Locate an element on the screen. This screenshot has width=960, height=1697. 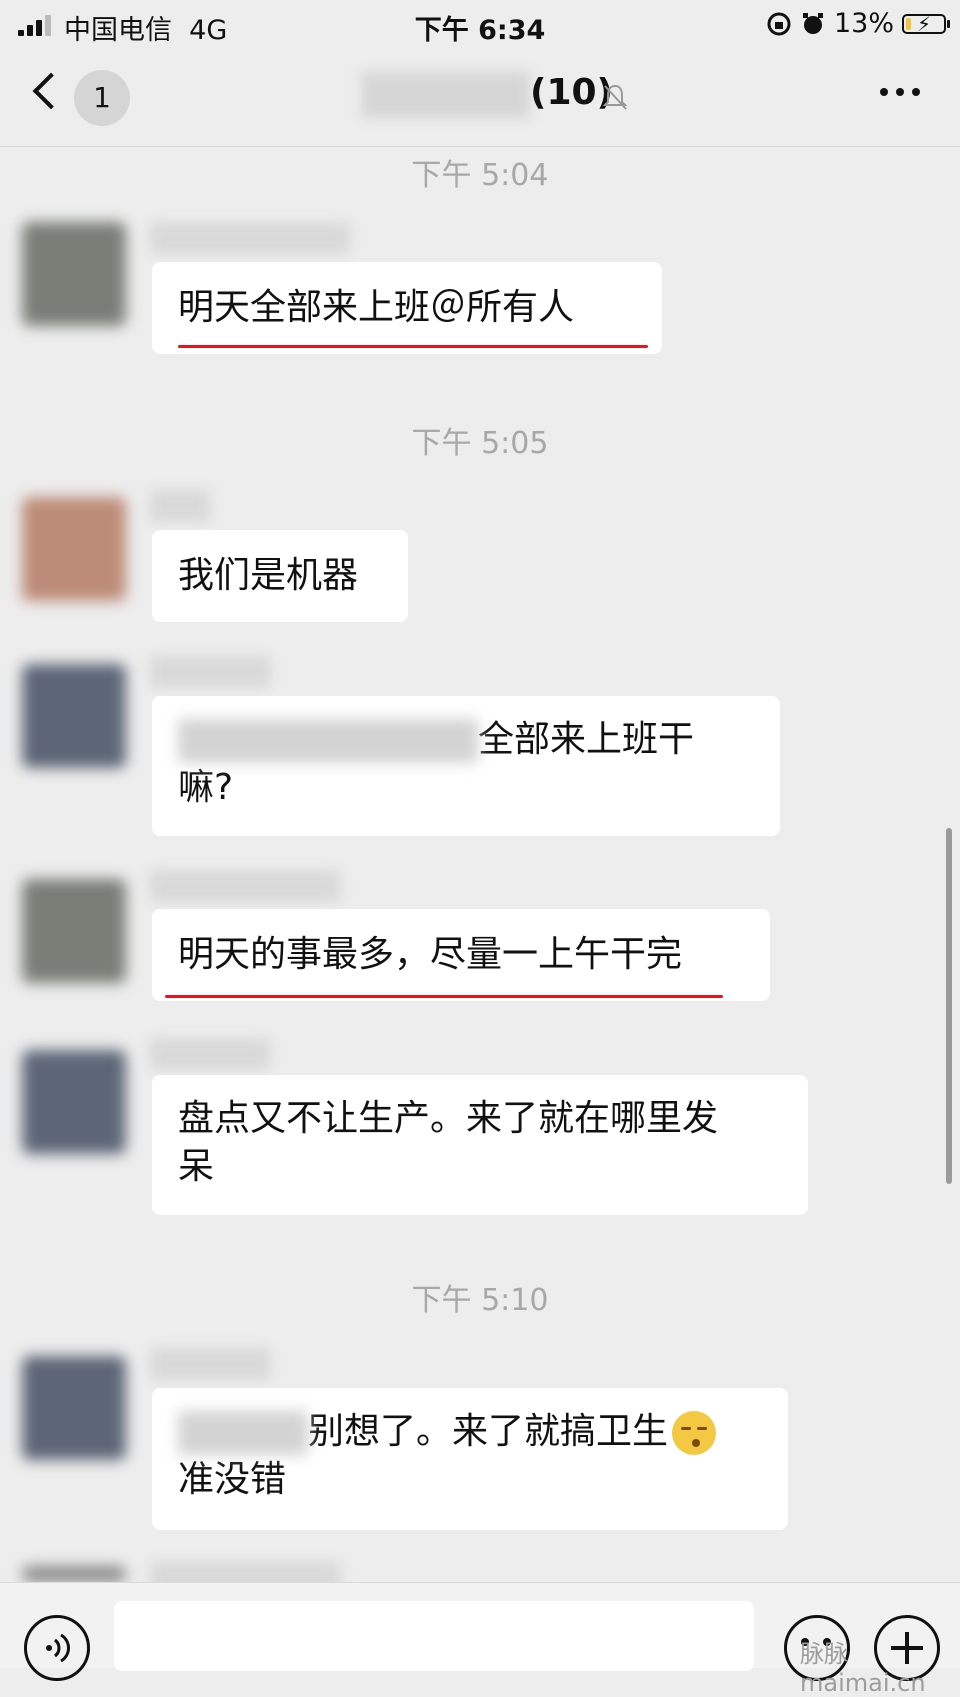
scrollbar is located at coordinates (949, 1006).